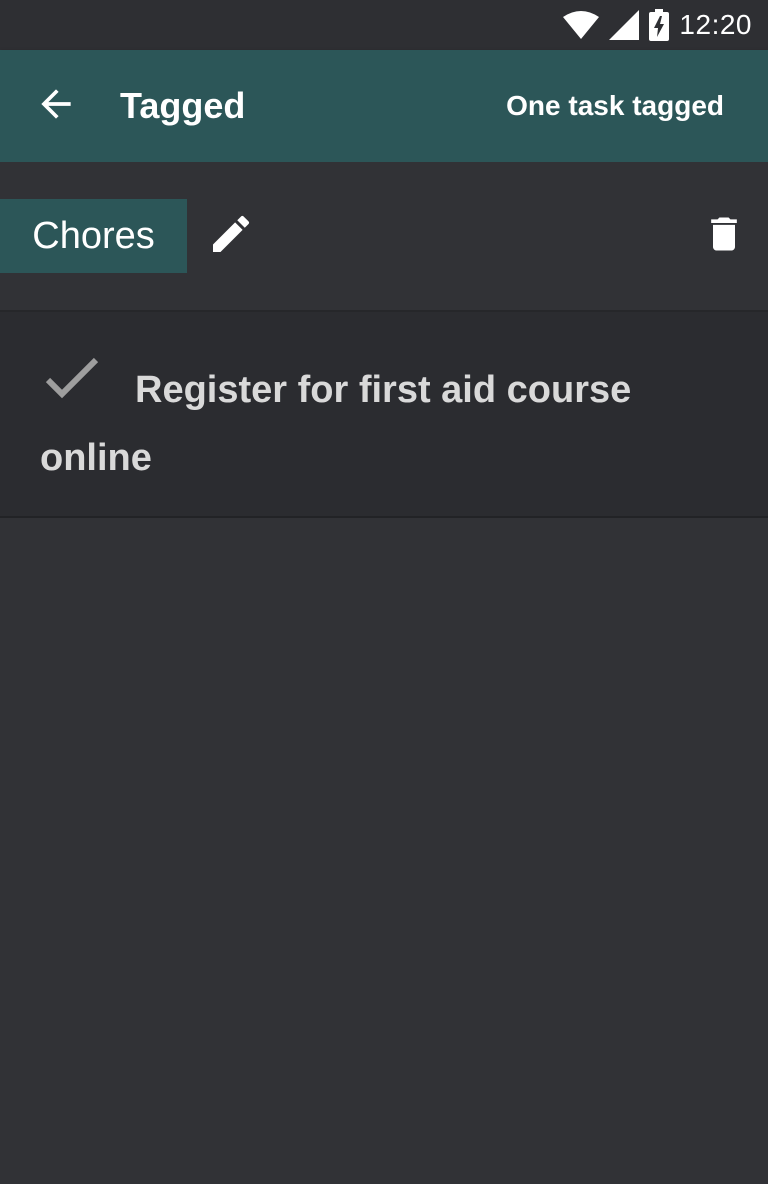 The image size is (768, 1184). I want to click on arrow-back-icon, so click(56, 106).